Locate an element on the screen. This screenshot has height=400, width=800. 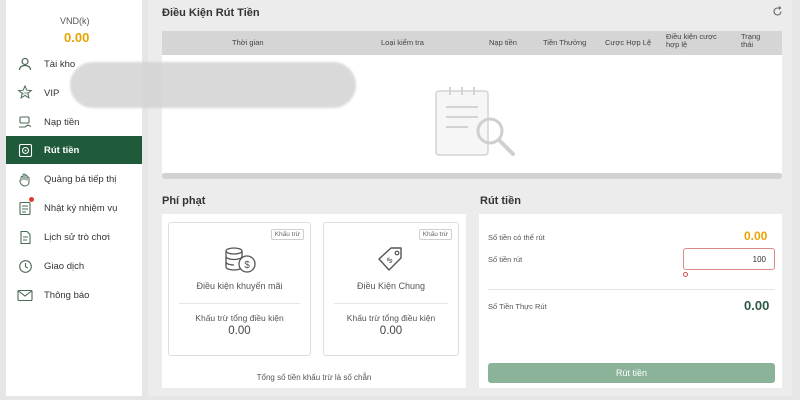
notification-dot is located at coordinates (31, 199).